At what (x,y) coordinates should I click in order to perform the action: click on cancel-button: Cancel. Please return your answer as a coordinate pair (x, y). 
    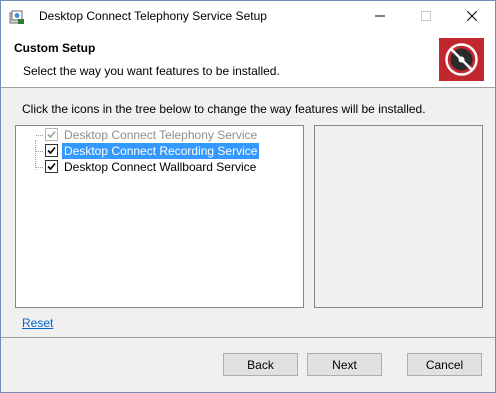
    Looking at the image, I should click on (444, 364).